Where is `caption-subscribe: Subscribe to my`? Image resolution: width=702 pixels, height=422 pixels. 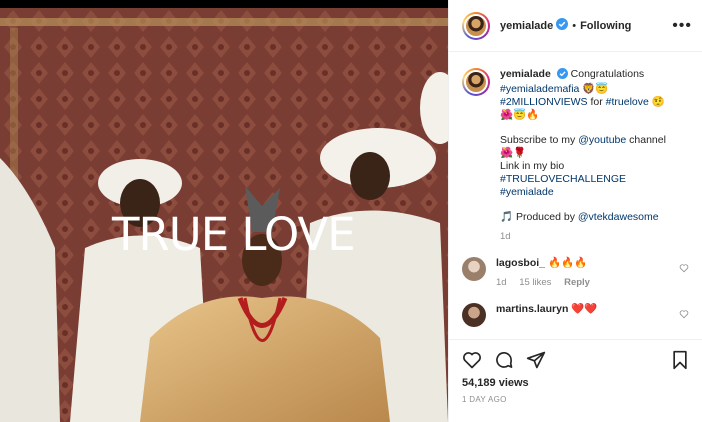 caption-subscribe: Subscribe to my is located at coordinates (538, 140).